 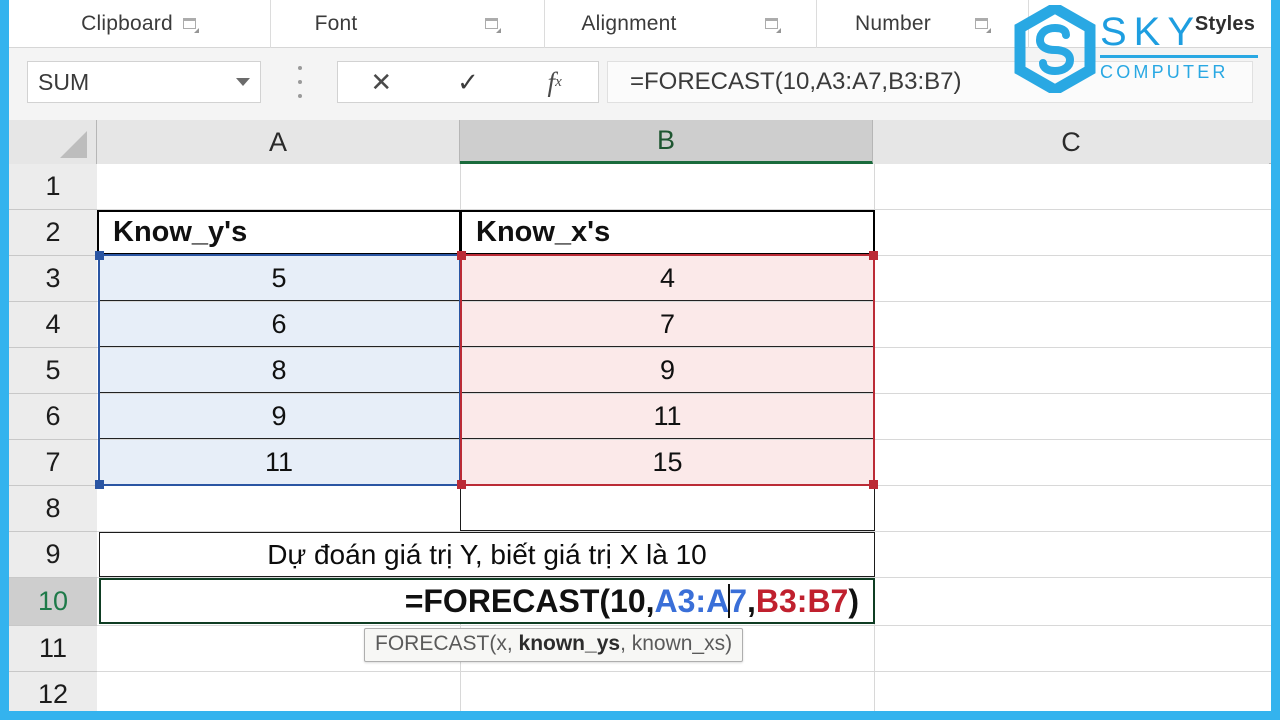 I want to click on ribbon-group-label: Font, so click(x=336, y=23).